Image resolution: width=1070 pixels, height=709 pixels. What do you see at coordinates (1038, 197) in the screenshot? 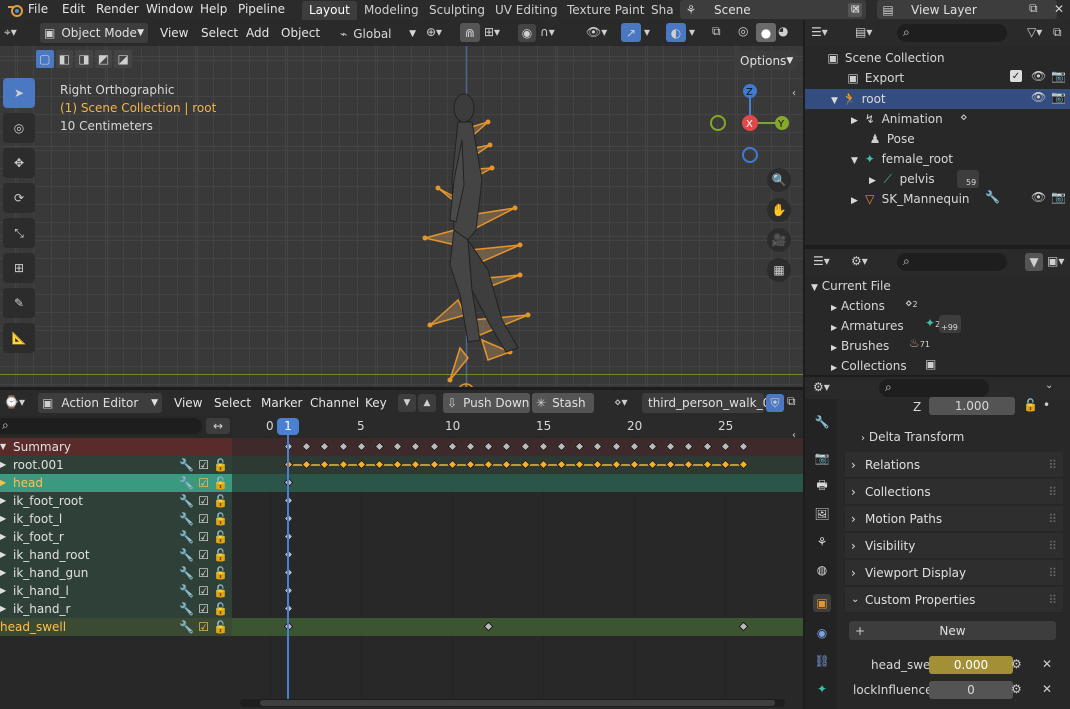
I see `eye-icon: 👁` at bounding box center [1038, 197].